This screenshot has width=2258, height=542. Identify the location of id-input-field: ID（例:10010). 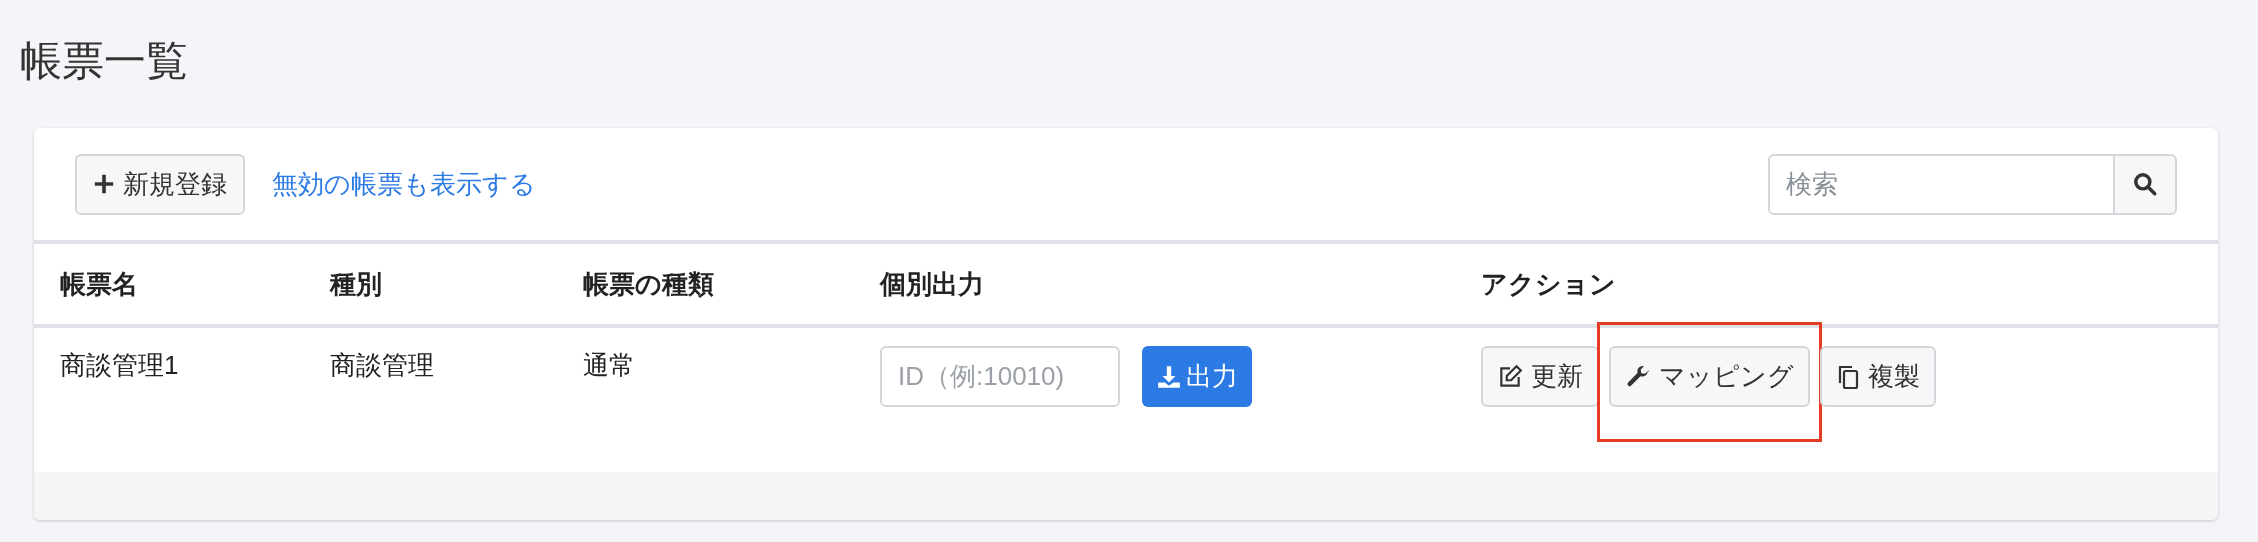
(1000, 376).